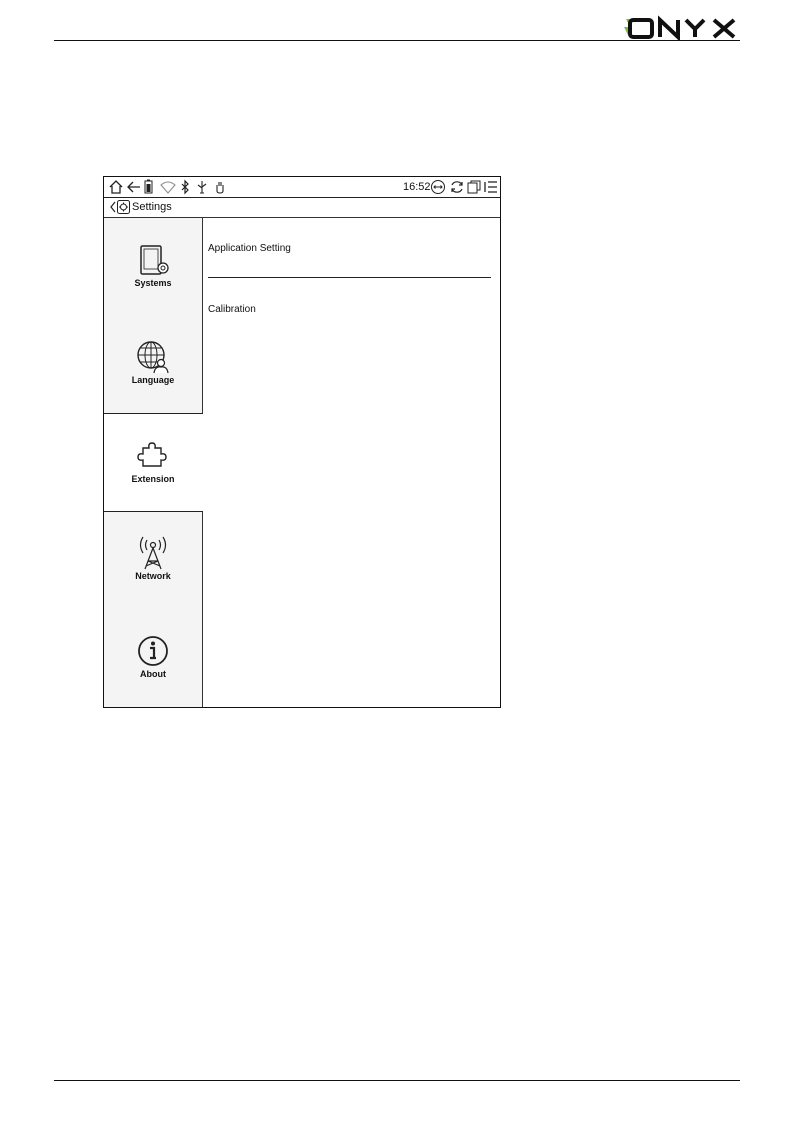 The image size is (794, 1134). I want to click on sidebar-item-network: Network, so click(153, 559).